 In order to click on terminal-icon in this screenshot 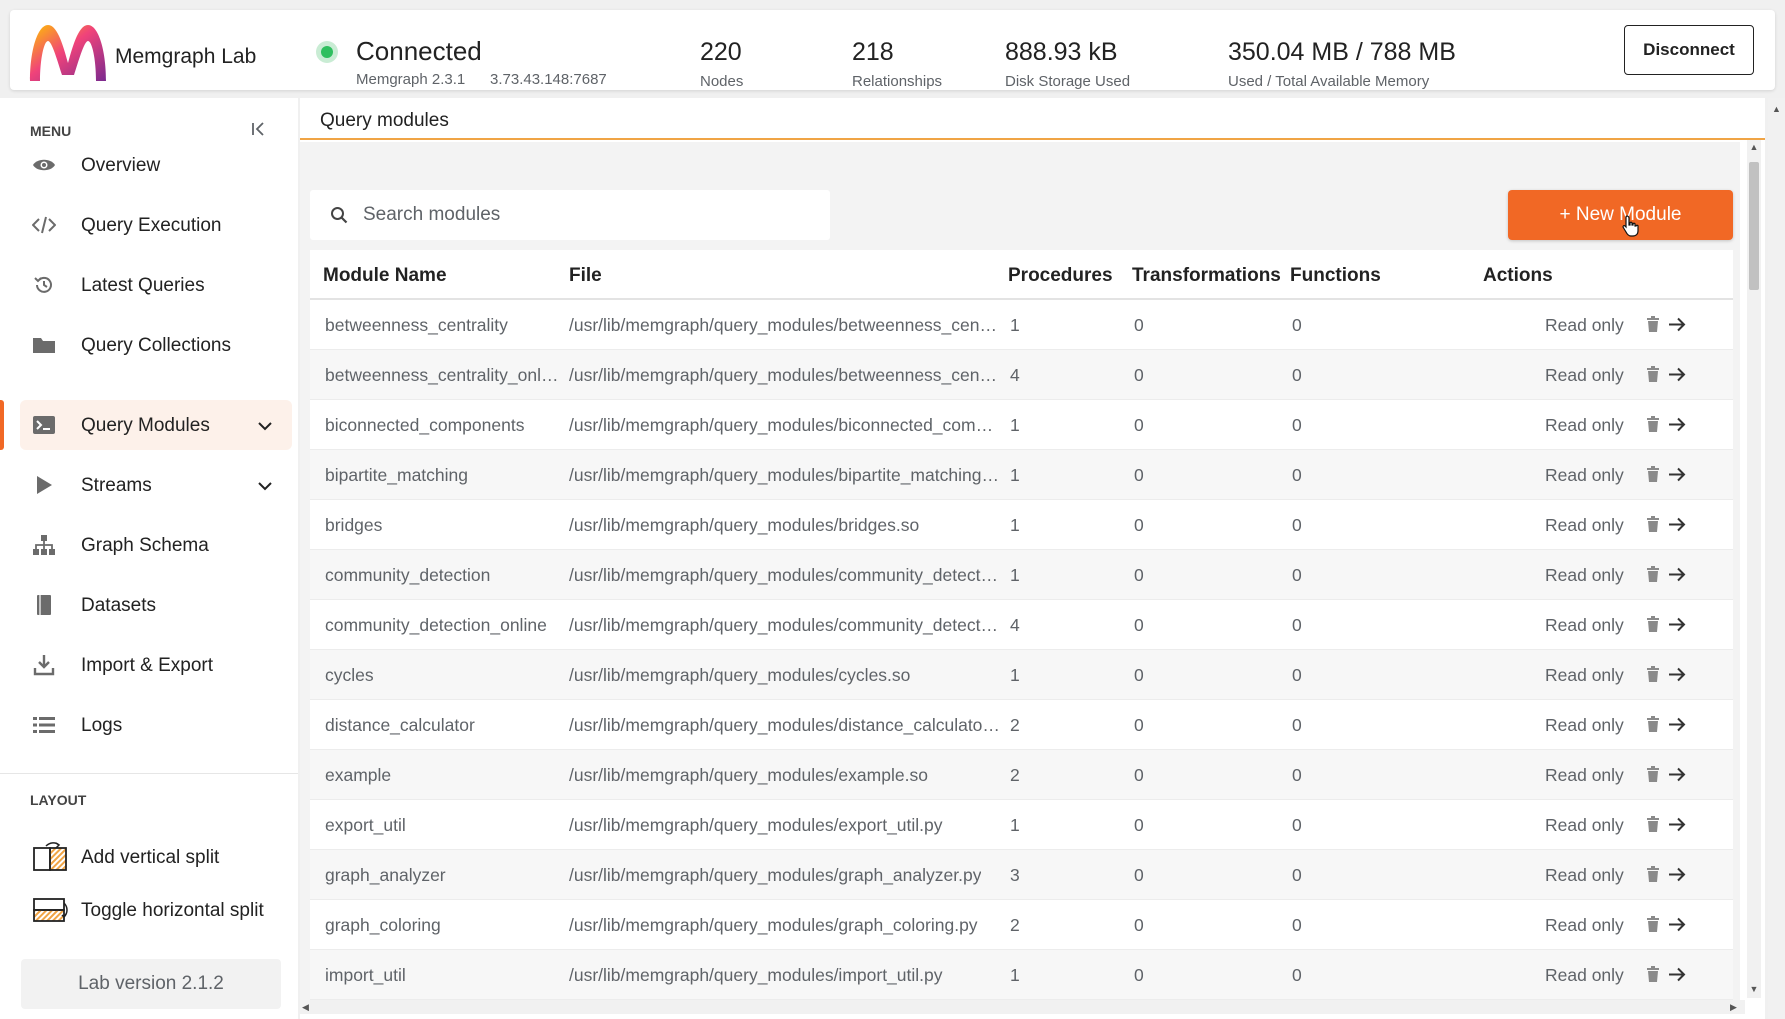, I will do `click(44, 425)`.